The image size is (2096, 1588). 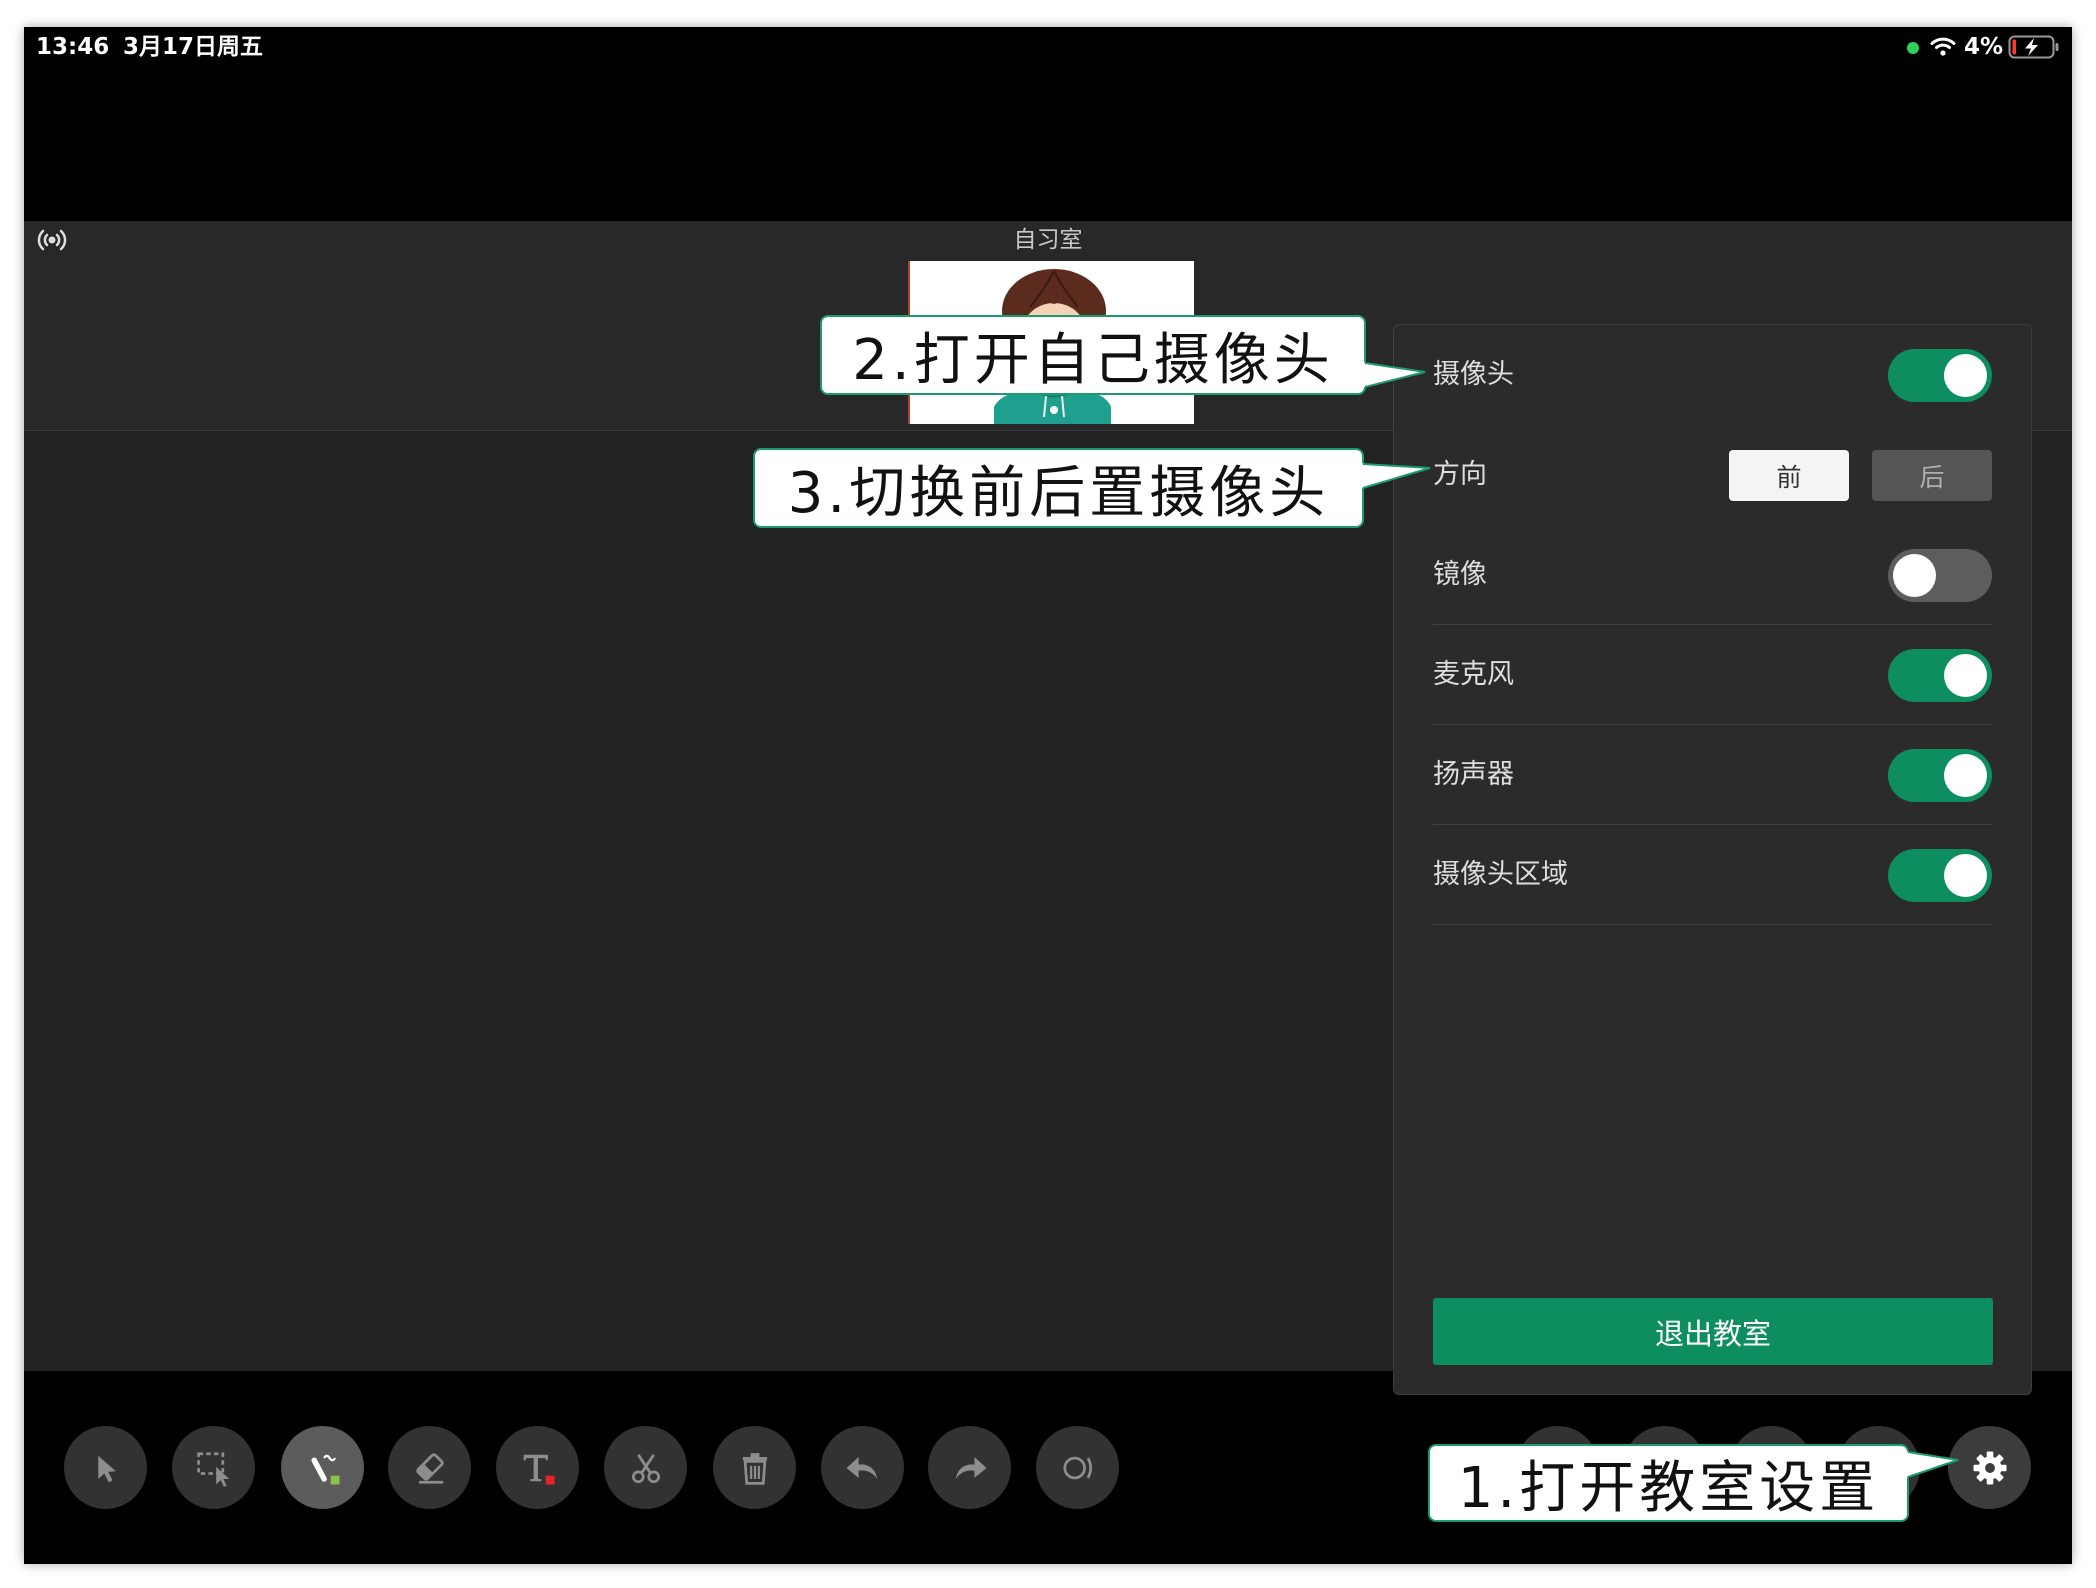 What do you see at coordinates (1789, 475) in the screenshot?
I see `direction-front-button: 前` at bounding box center [1789, 475].